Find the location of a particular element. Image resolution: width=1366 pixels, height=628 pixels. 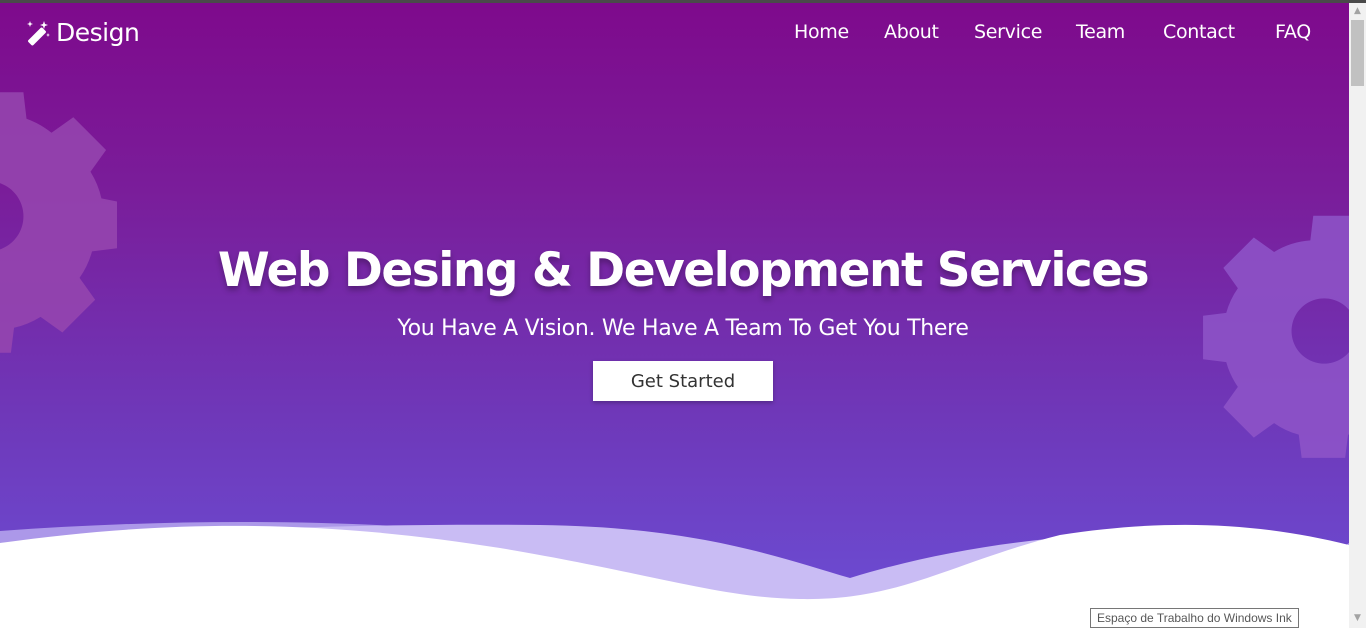

nav-link-team: Team is located at coordinates (1100, 32).